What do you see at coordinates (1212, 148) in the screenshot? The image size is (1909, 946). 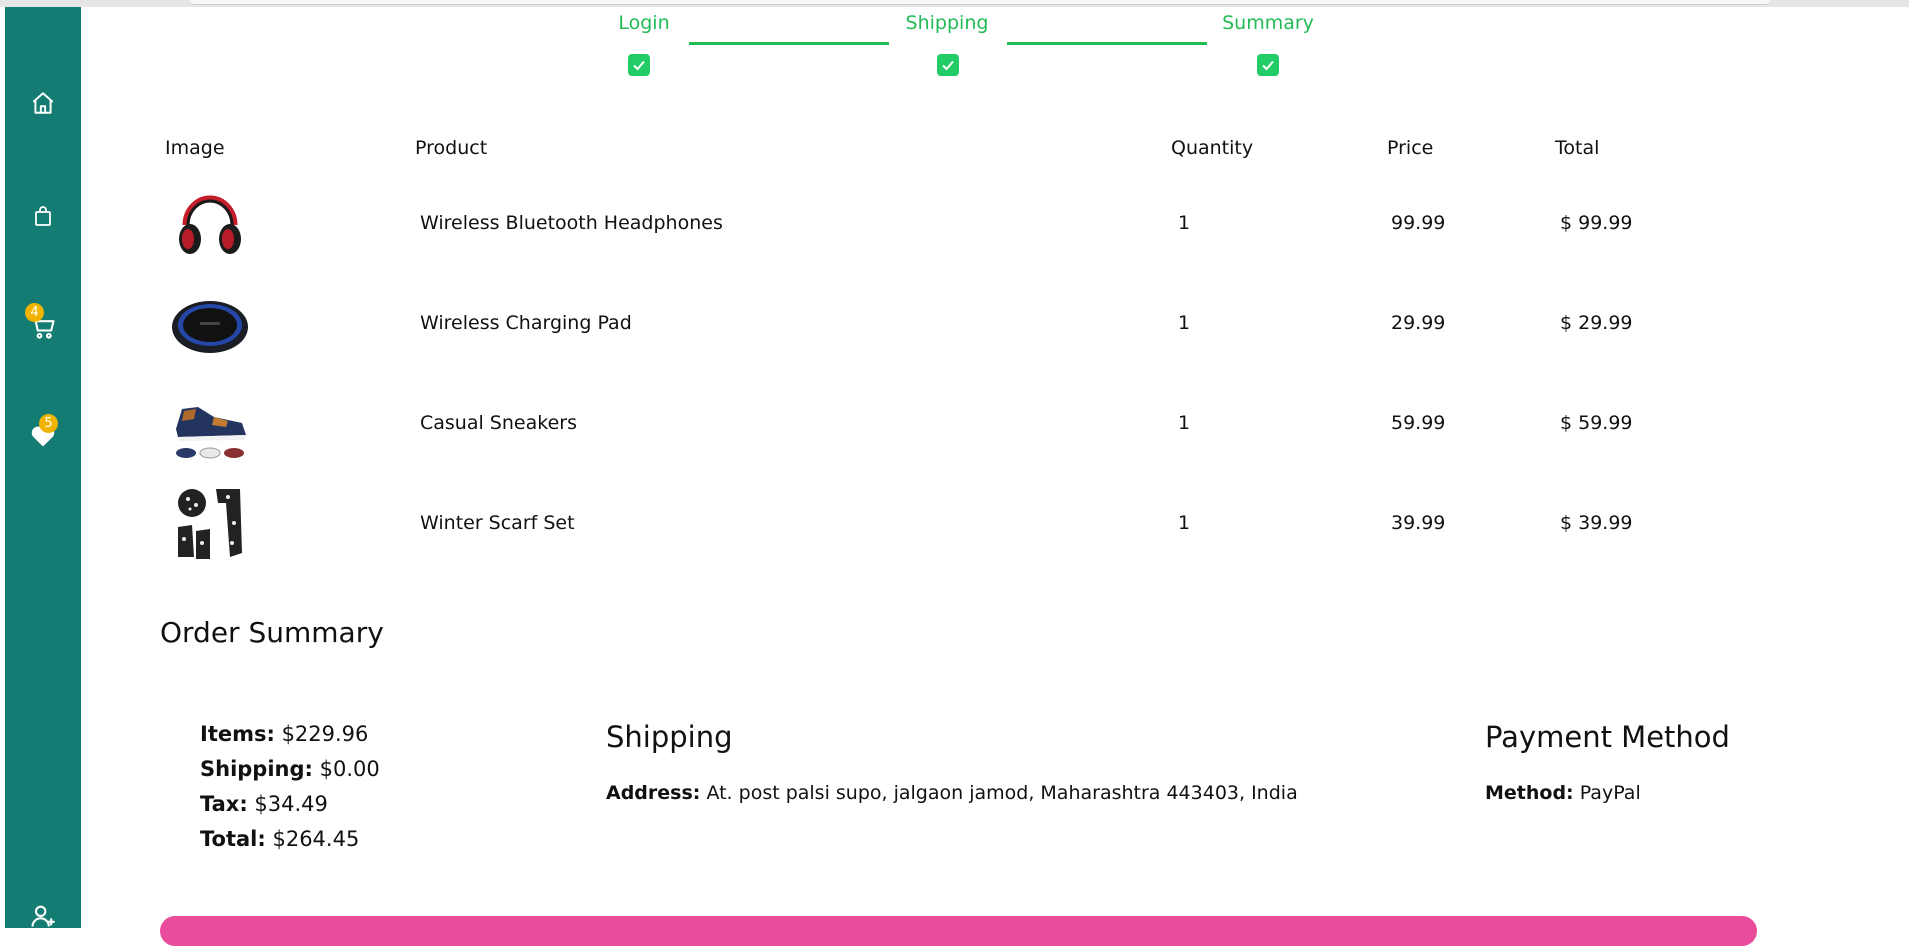 I see `column-header-quantity: Quantity` at bounding box center [1212, 148].